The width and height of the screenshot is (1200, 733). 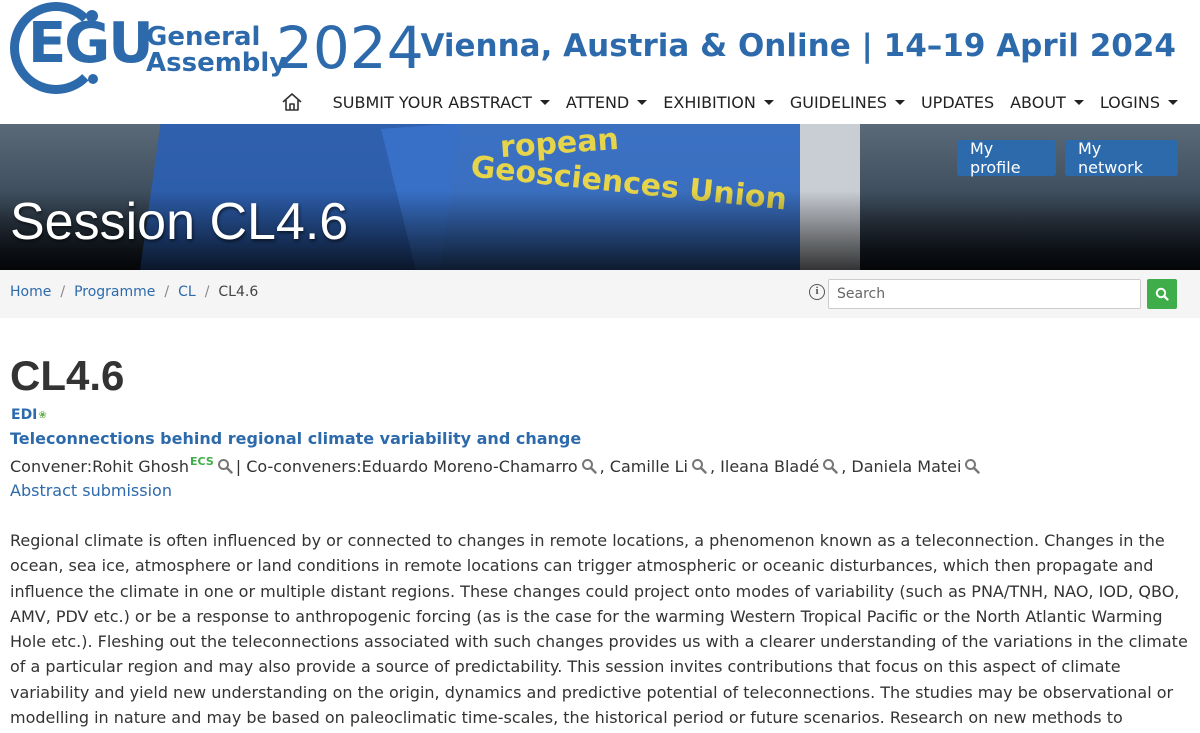 I want to click on nav-attend: ATTEND, so click(x=606, y=102).